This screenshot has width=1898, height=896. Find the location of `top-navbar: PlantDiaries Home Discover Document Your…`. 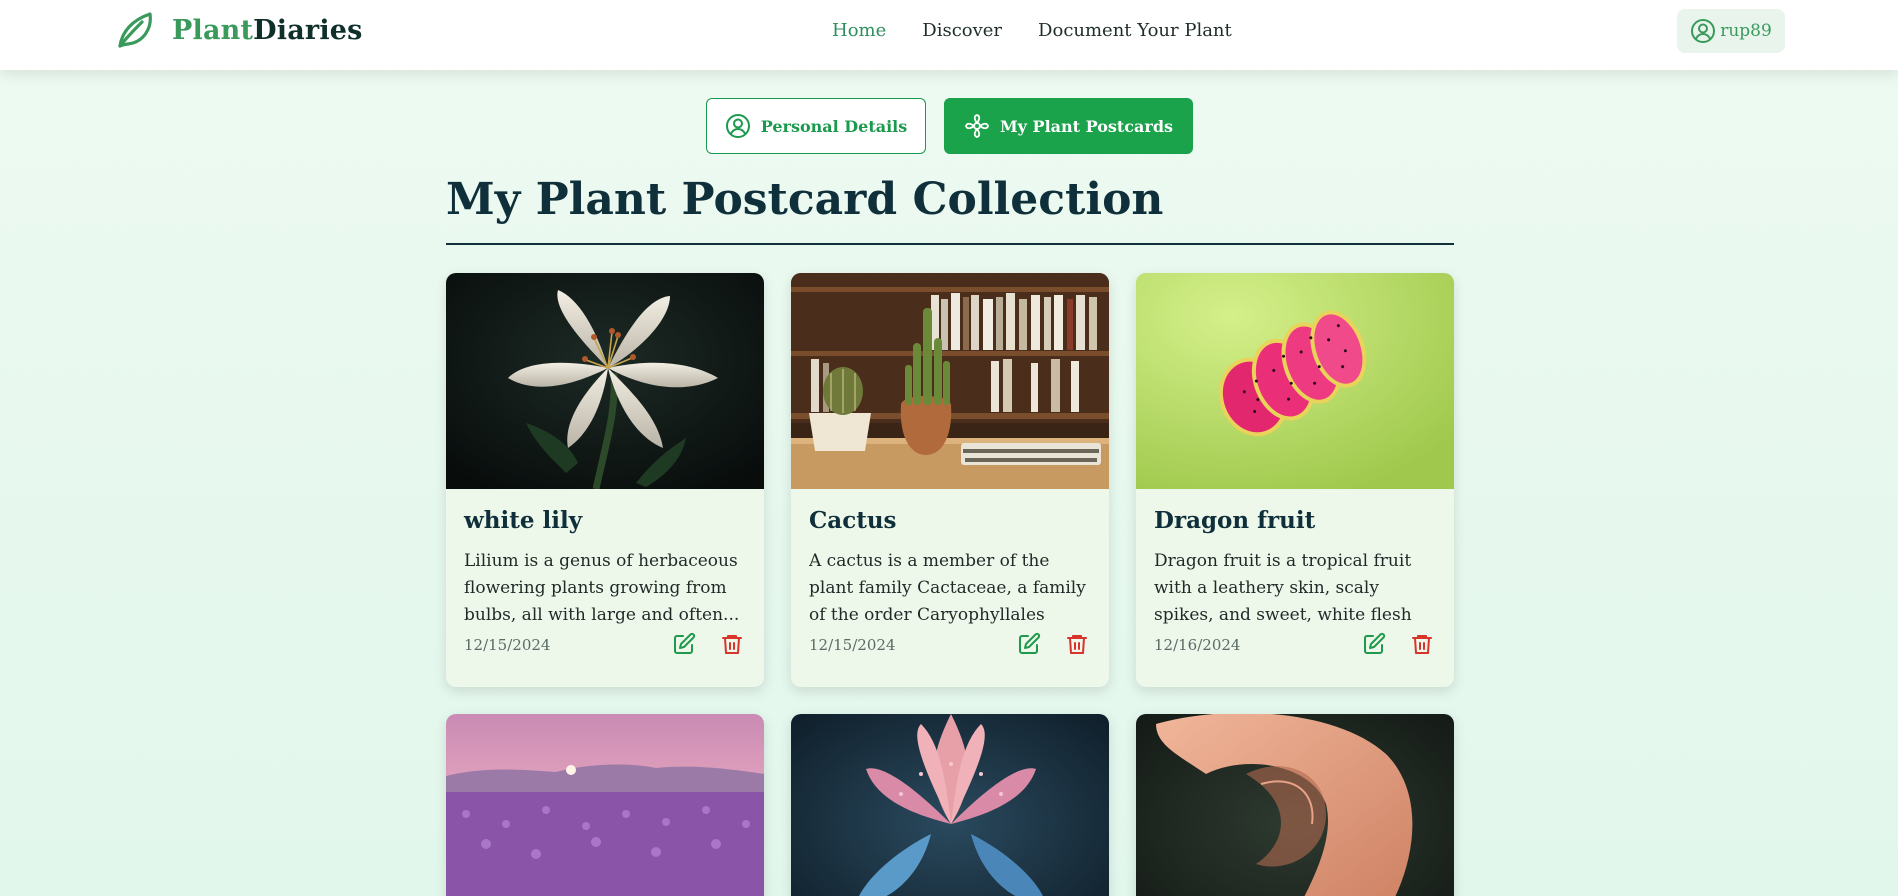

top-navbar: PlantDiaries Home Discover Document Your… is located at coordinates (949, 35).